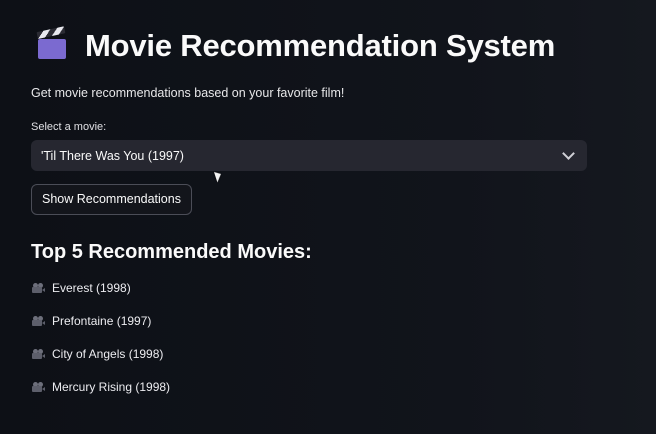 This screenshot has height=434, width=656. What do you see at coordinates (111, 386) in the screenshot?
I see `recommendation-title: Mercury Rising (1998)` at bounding box center [111, 386].